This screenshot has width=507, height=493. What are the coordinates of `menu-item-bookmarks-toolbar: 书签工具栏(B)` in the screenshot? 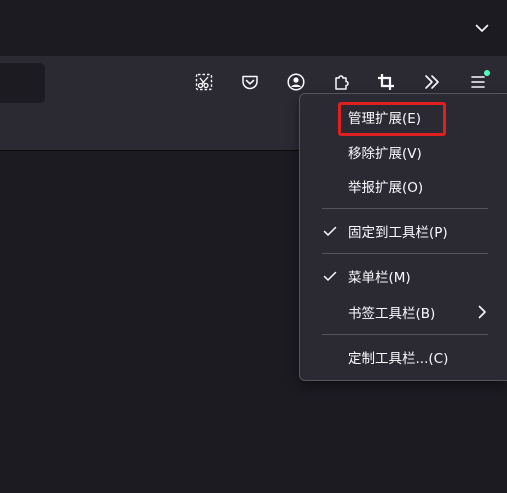 It's located at (404, 312).